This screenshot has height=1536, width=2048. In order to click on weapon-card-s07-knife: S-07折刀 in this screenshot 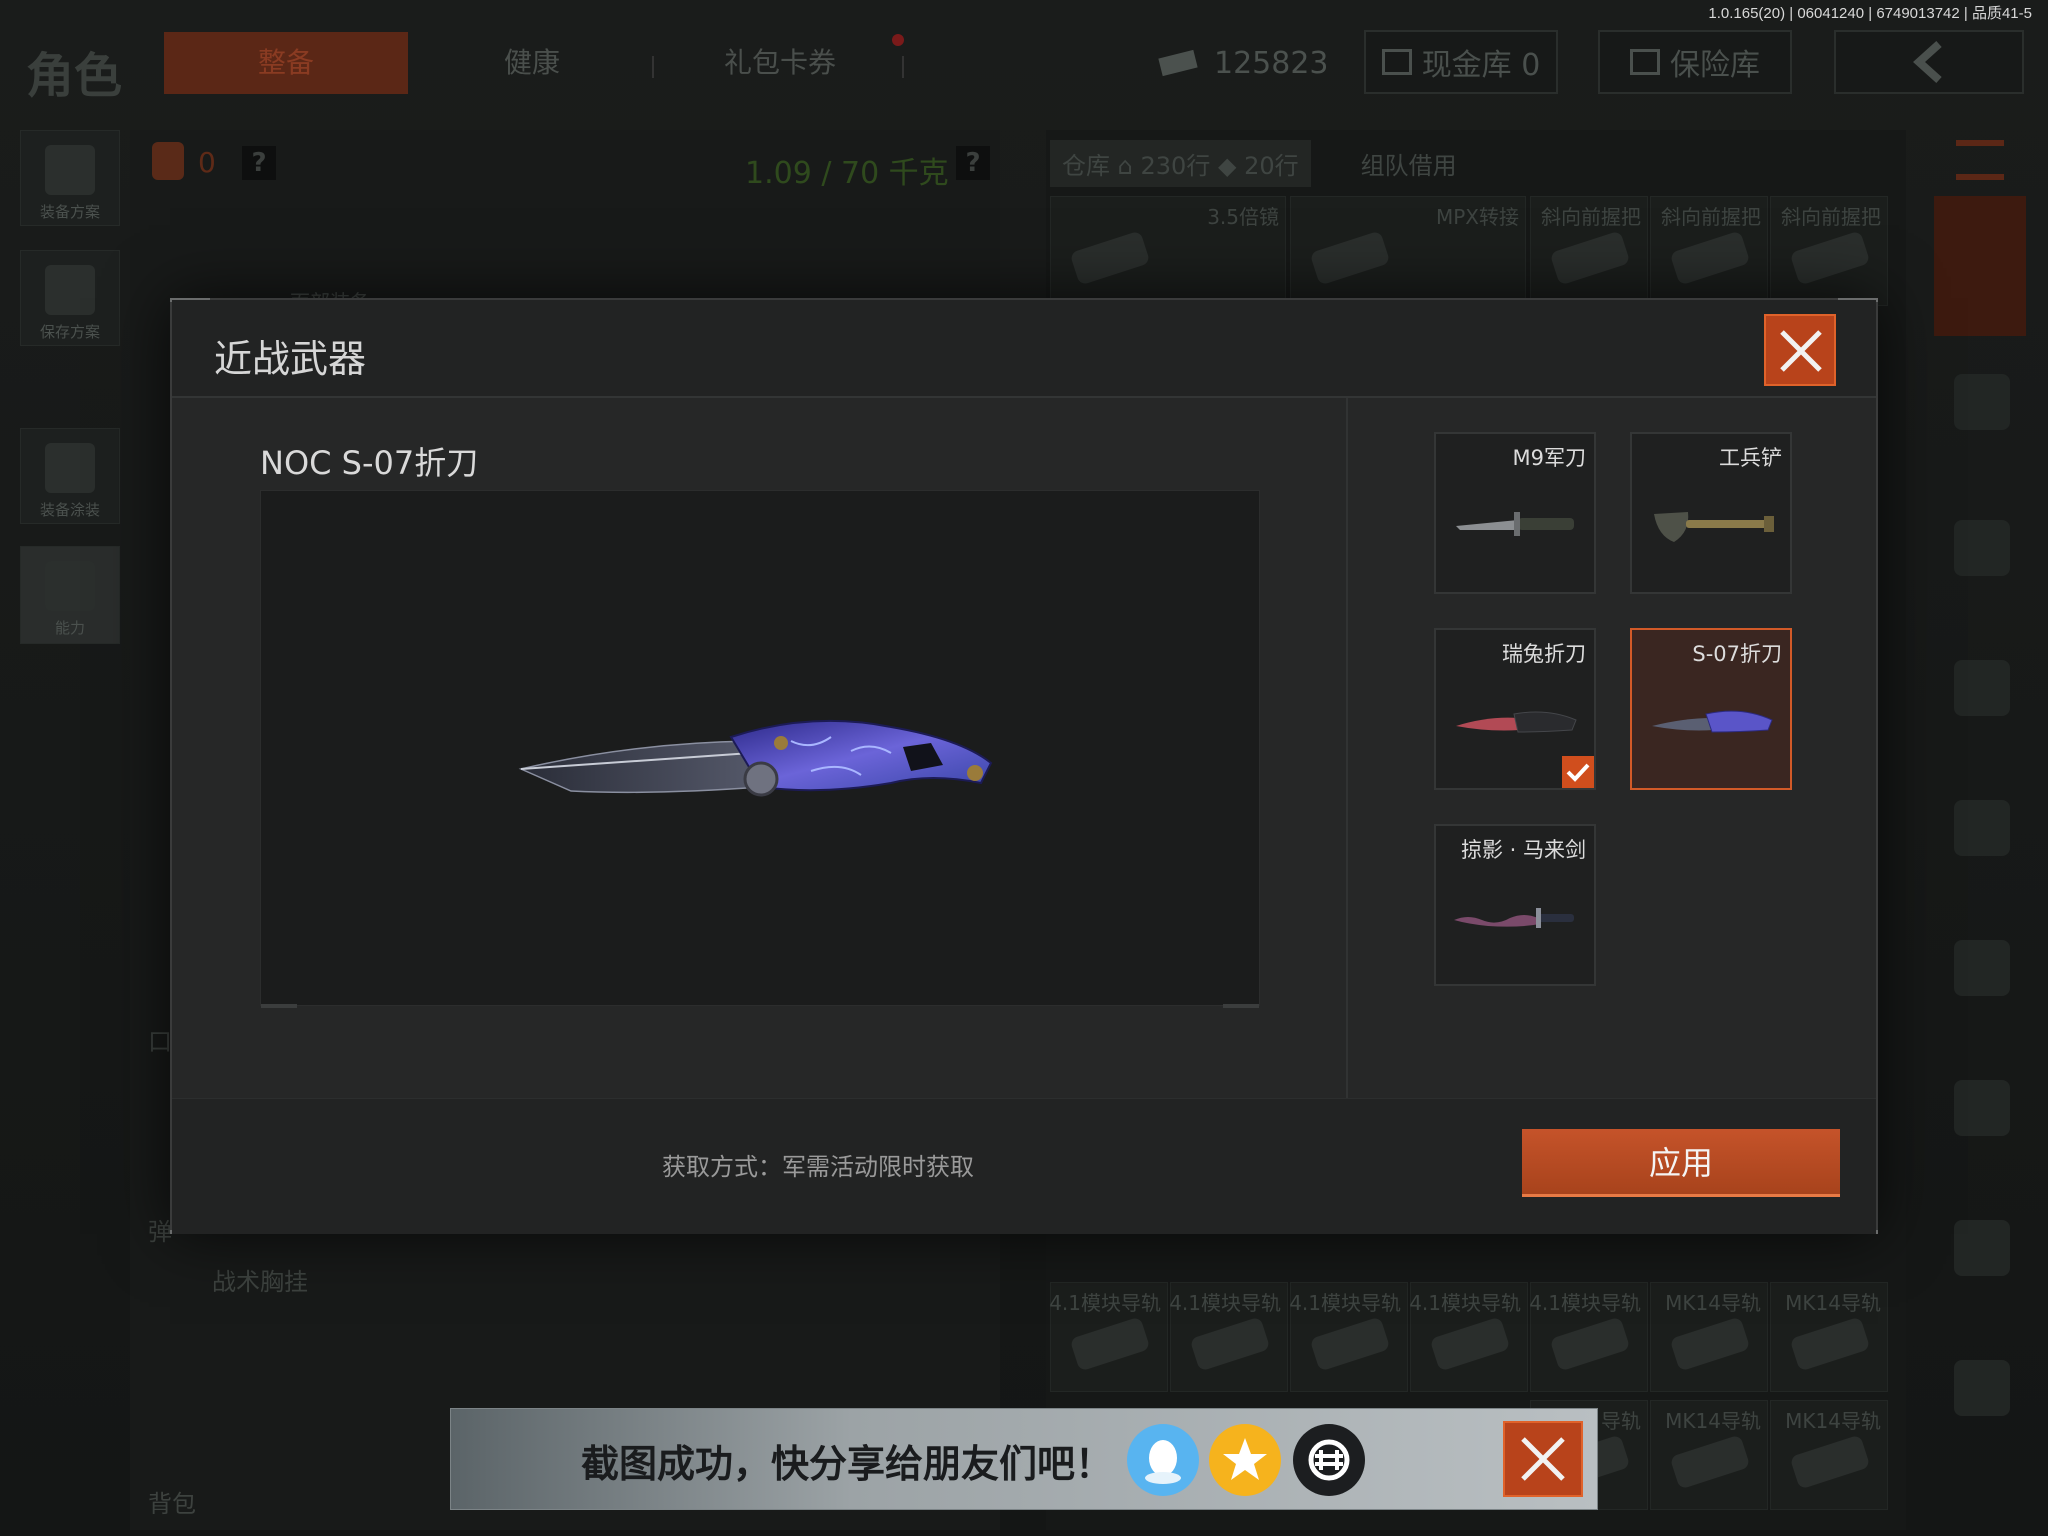, I will do `click(1711, 709)`.